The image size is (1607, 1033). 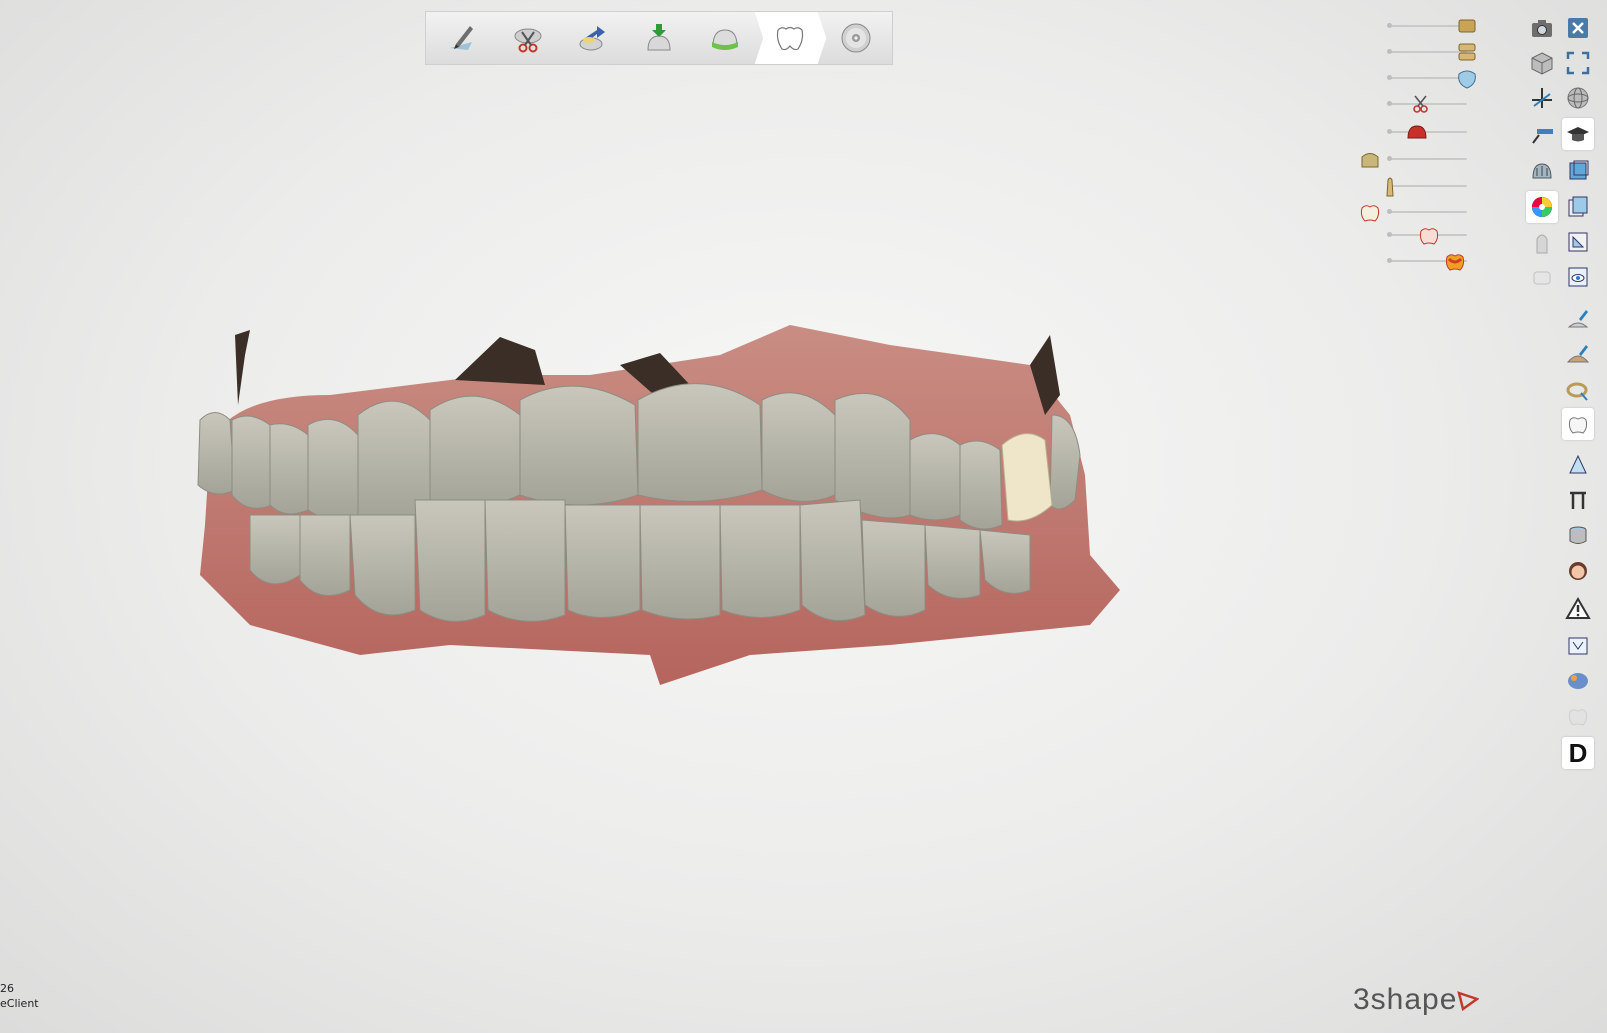 I want to click on sculpt-ring-button, so click(x=1578, y=390).